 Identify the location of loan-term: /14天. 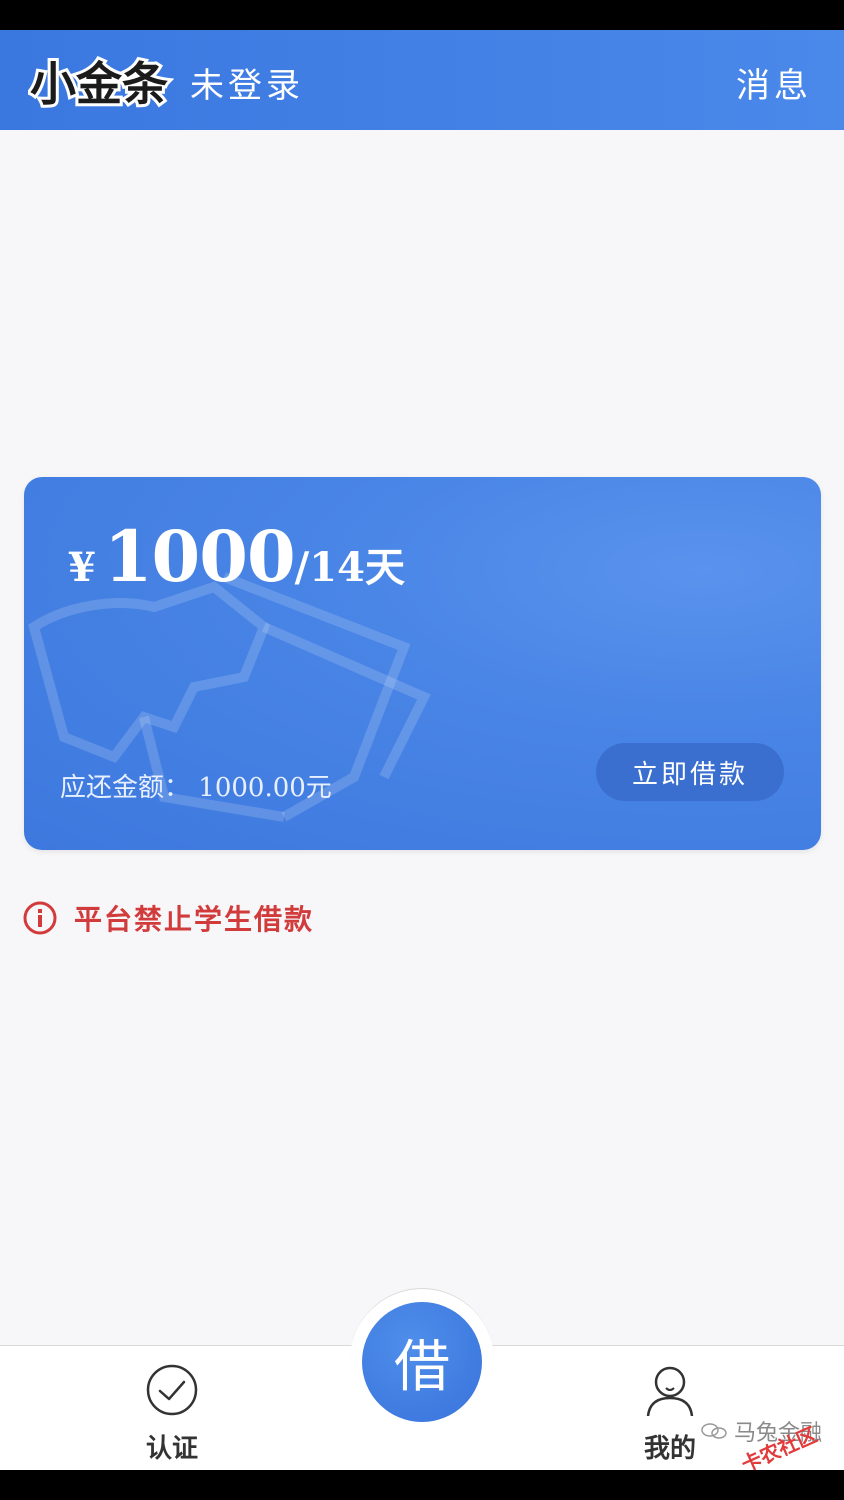
(349, 567).